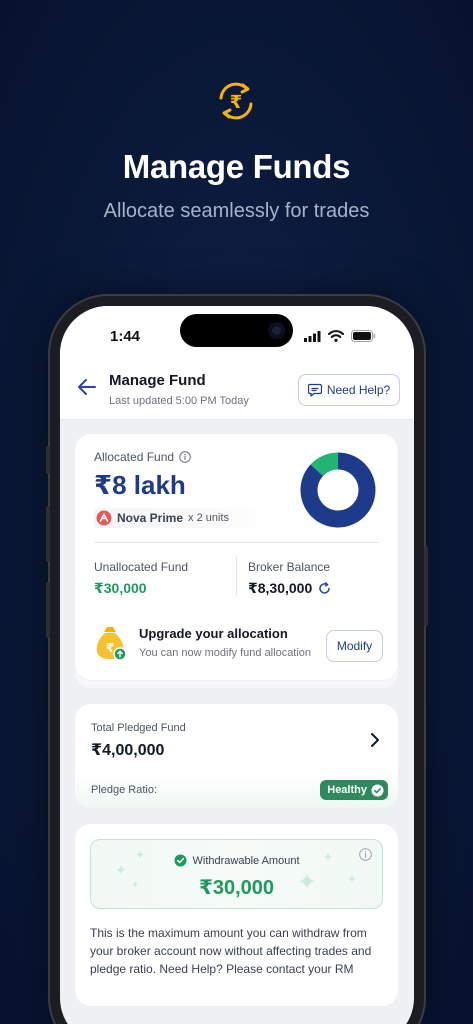 The height and width of the screenshot is (1024, 473). Describe the element at coordinates (314, 390) in the screenshot. I see `chat-bubble-icon` at that location.